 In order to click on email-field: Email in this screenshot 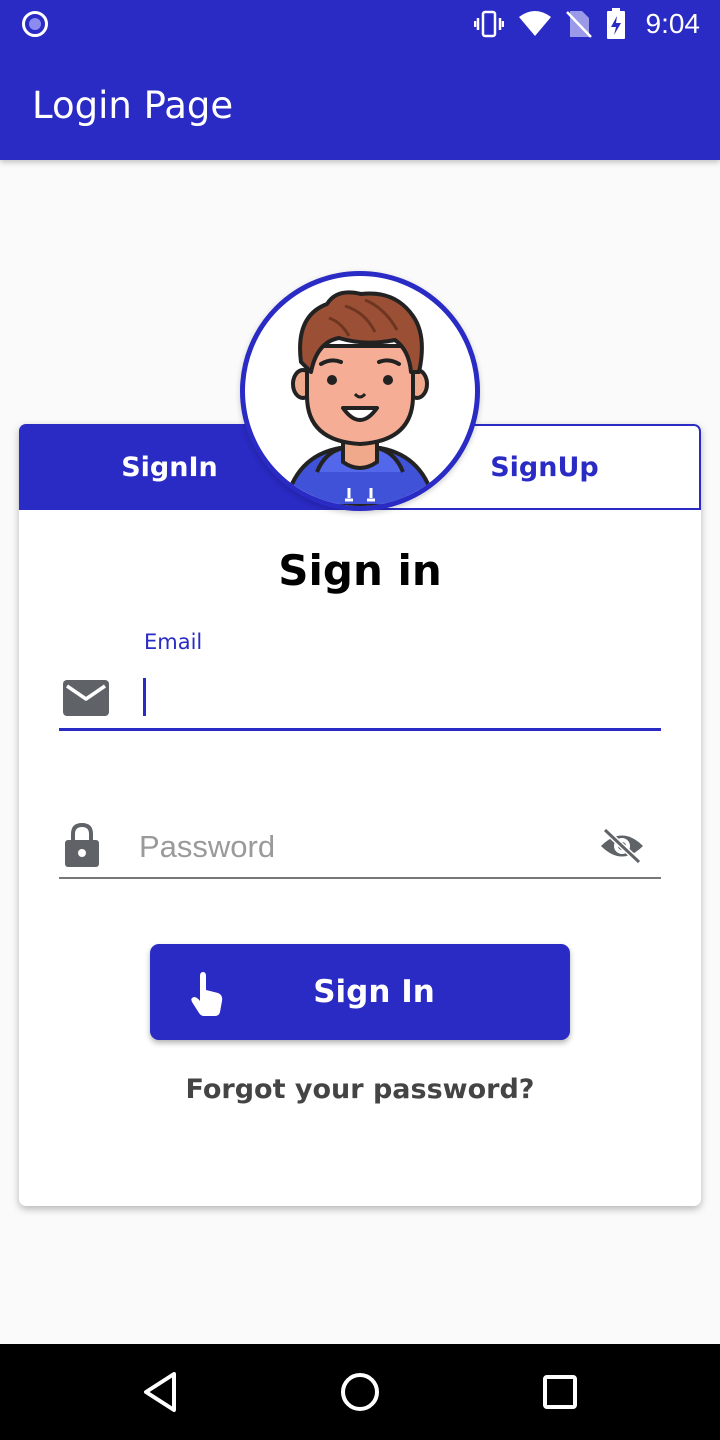, I will do `click(360, 678)`.